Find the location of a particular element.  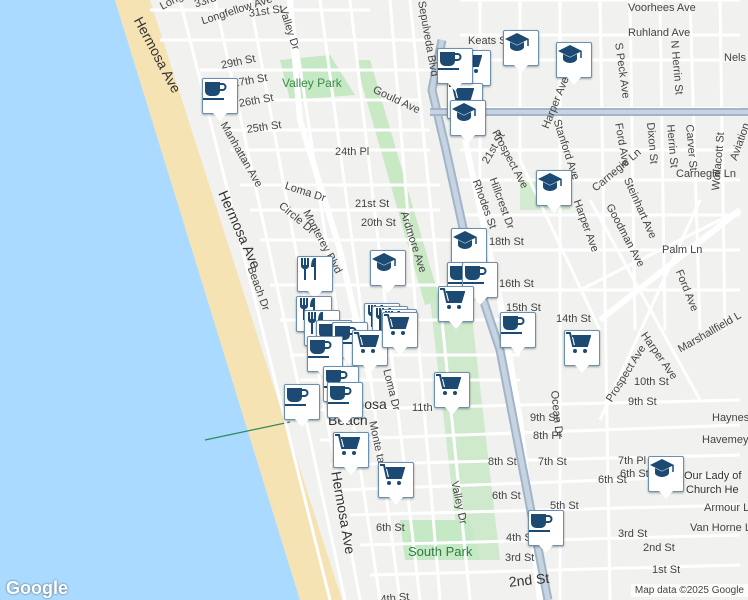

street-label-p7th: 7th Pl is located at coordinates (632, 461).